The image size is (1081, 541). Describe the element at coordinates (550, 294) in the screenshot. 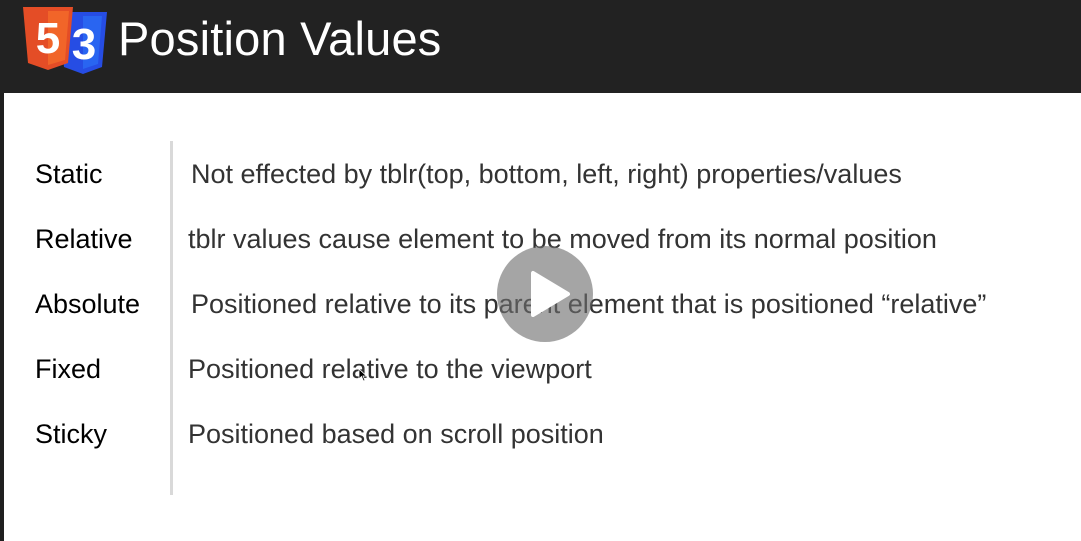

I see `play-icon` at that location.